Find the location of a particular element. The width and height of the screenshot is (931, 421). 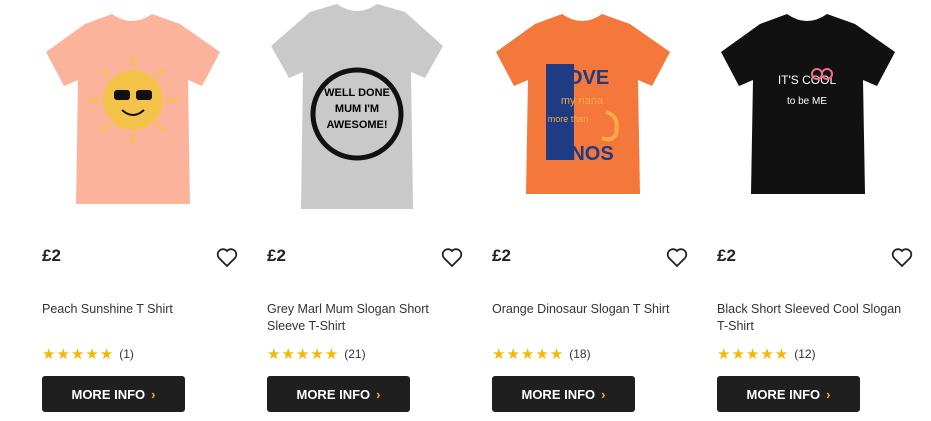

svg-text: AWESOME! is located at coordinates (356, 125).